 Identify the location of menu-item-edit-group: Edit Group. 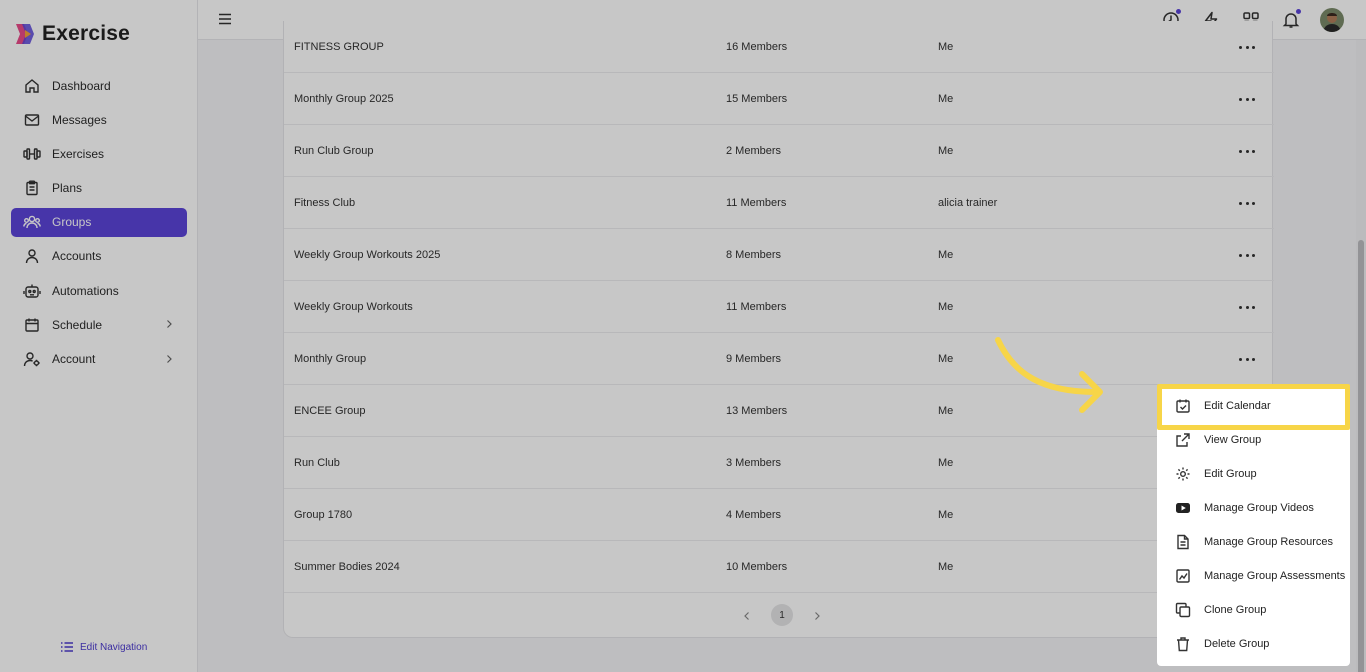
(1253, 474).